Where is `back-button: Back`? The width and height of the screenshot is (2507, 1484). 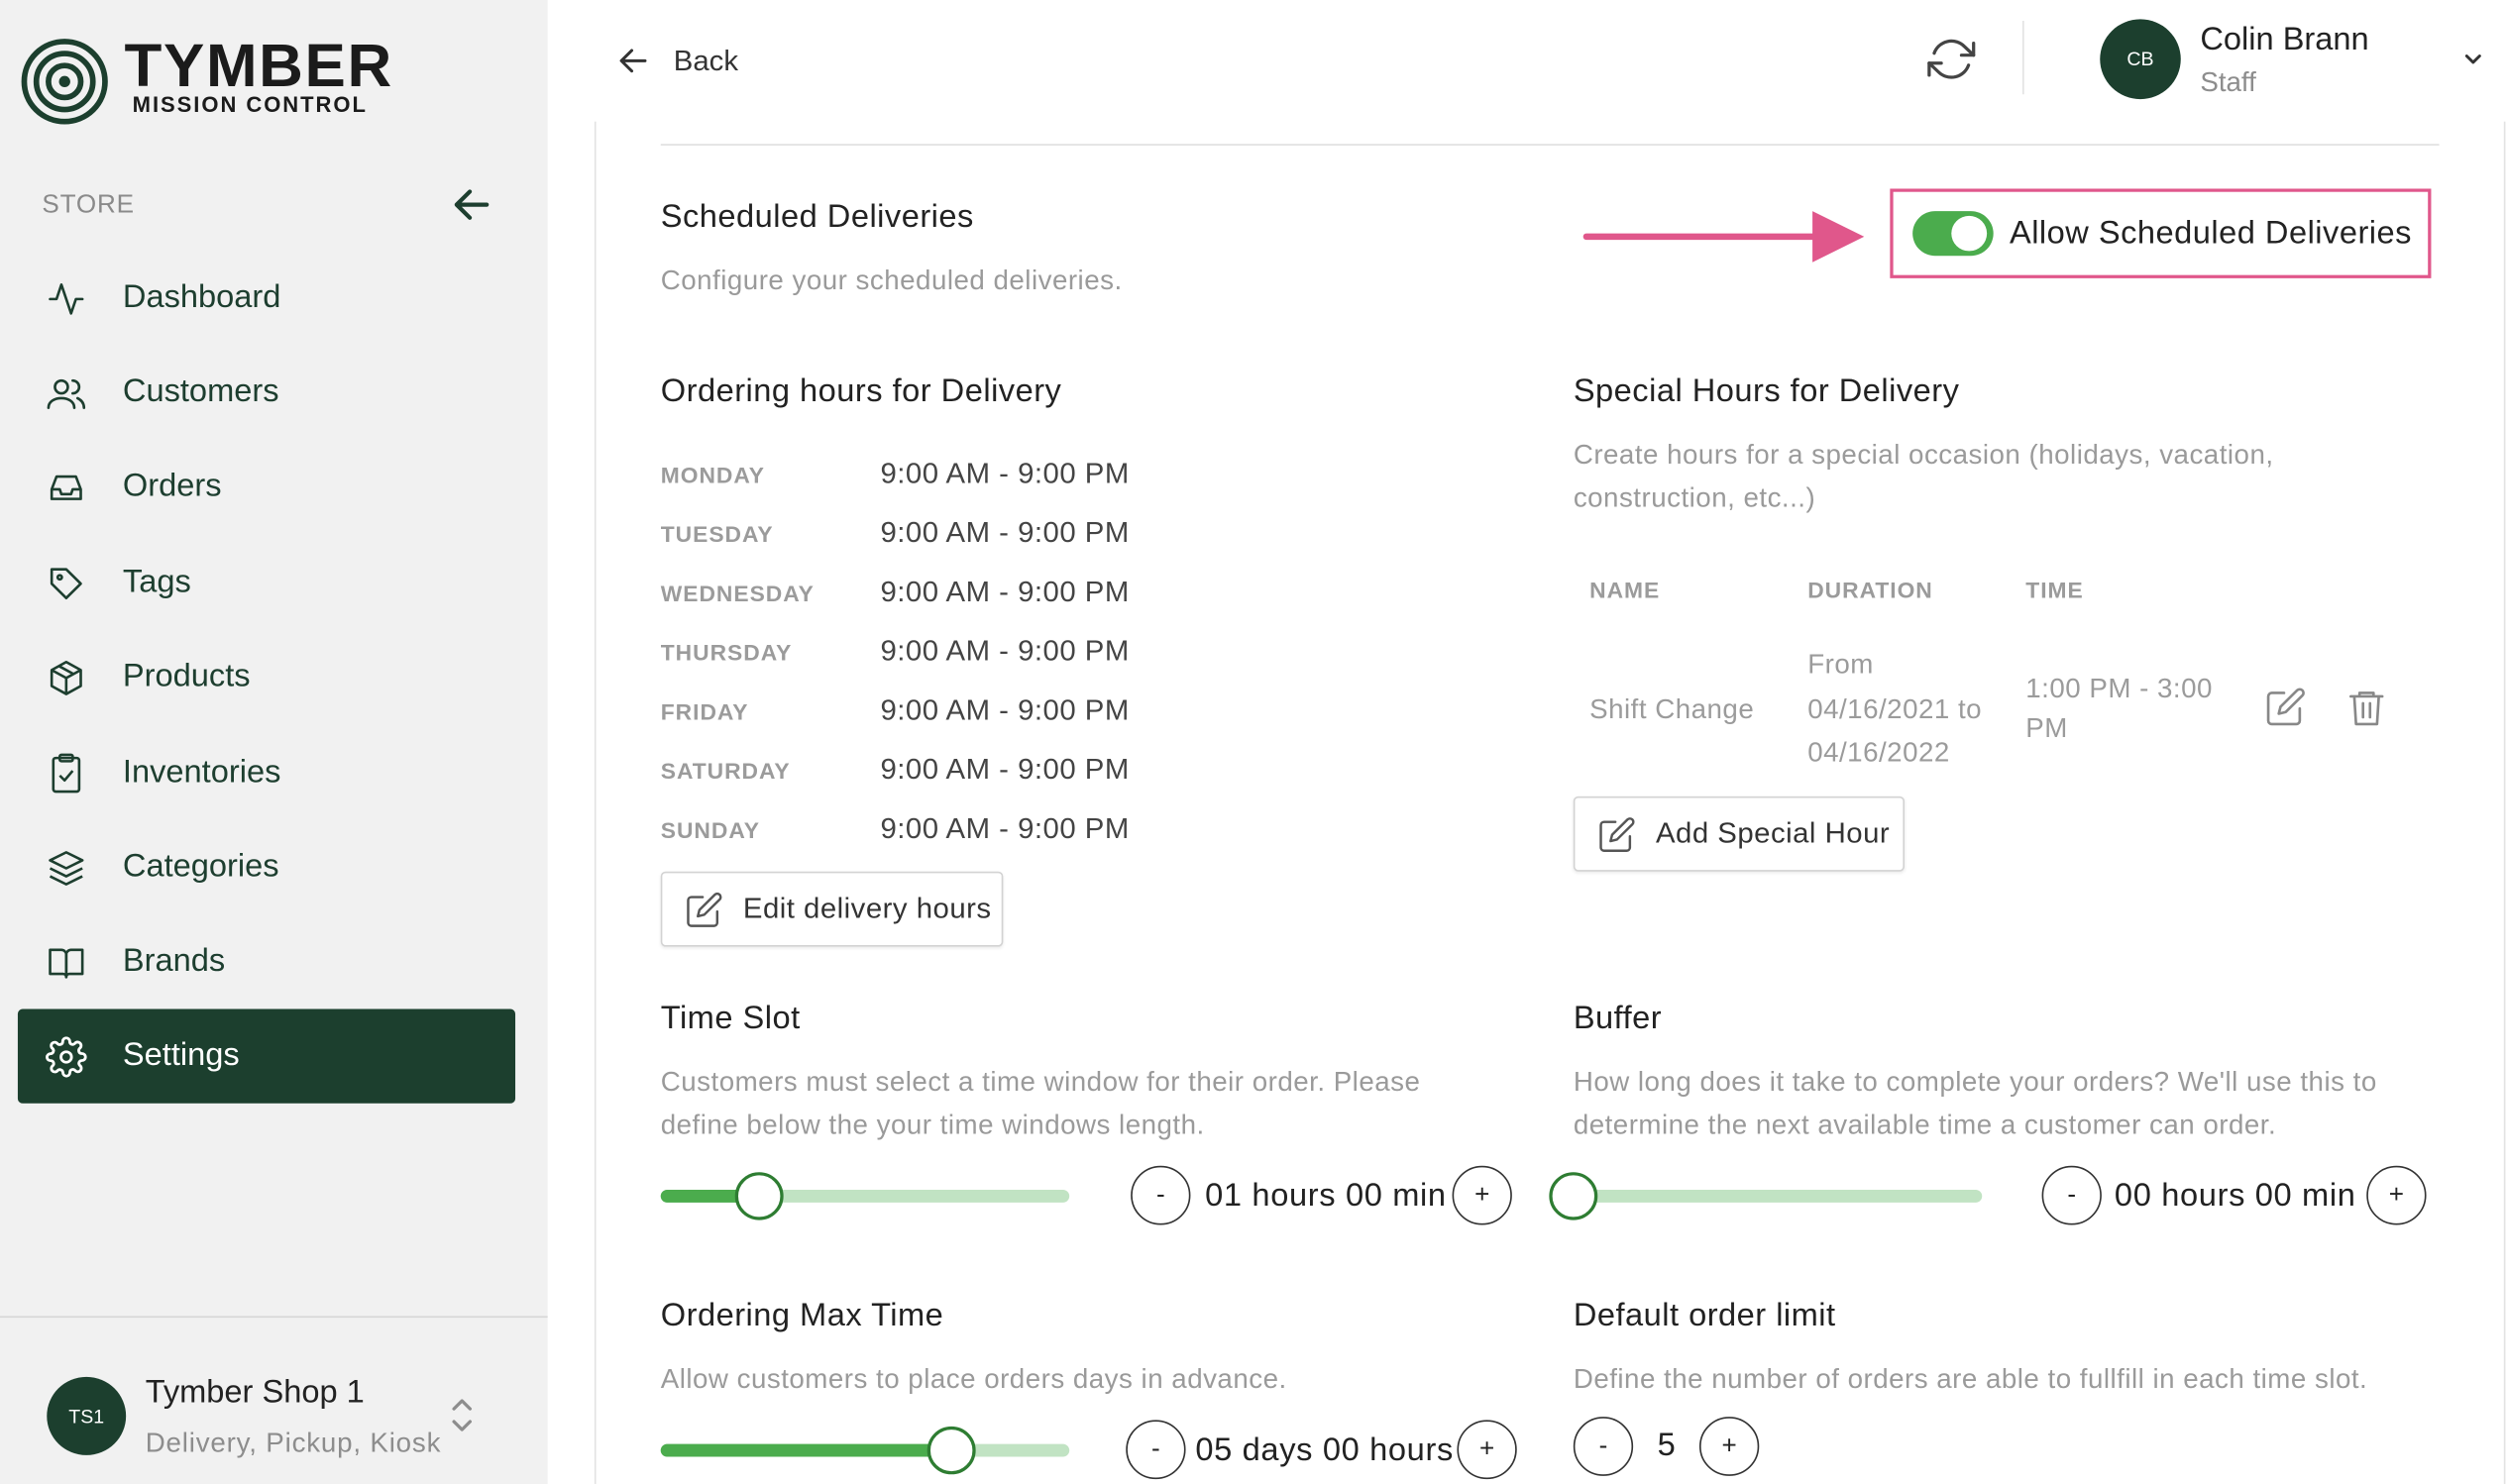
back-button: Back is located at coordinates (676, 61).